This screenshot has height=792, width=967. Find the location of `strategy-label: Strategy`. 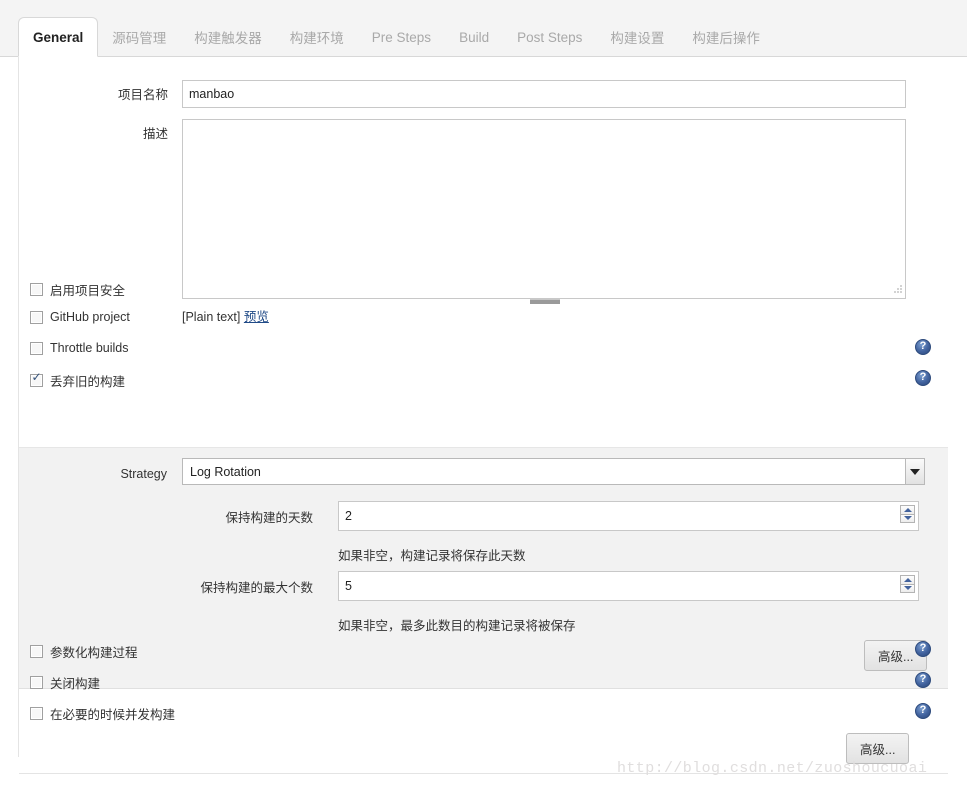

strategy-label: Strategy is located at coordinates (143, 474).